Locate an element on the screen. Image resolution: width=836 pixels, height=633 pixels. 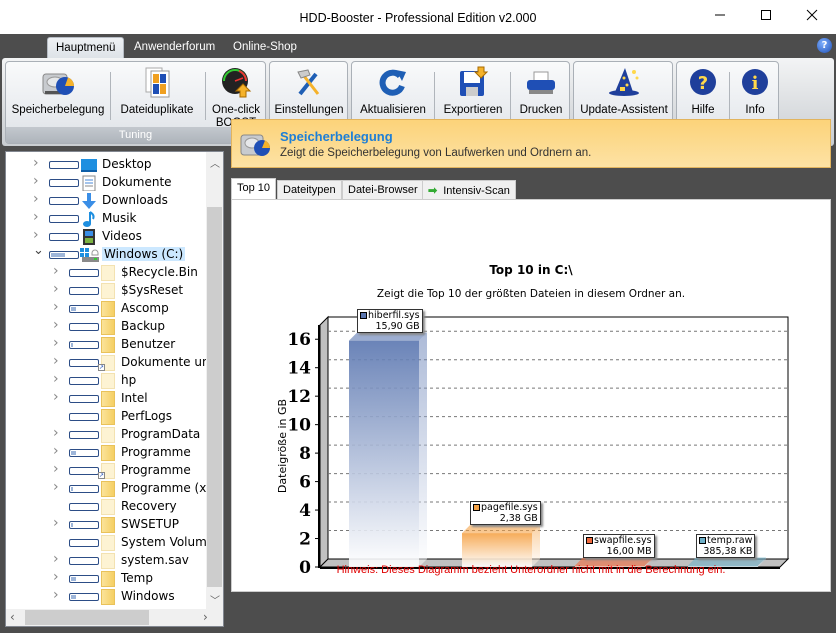
folder-icon is located at coordinates (108, 579).